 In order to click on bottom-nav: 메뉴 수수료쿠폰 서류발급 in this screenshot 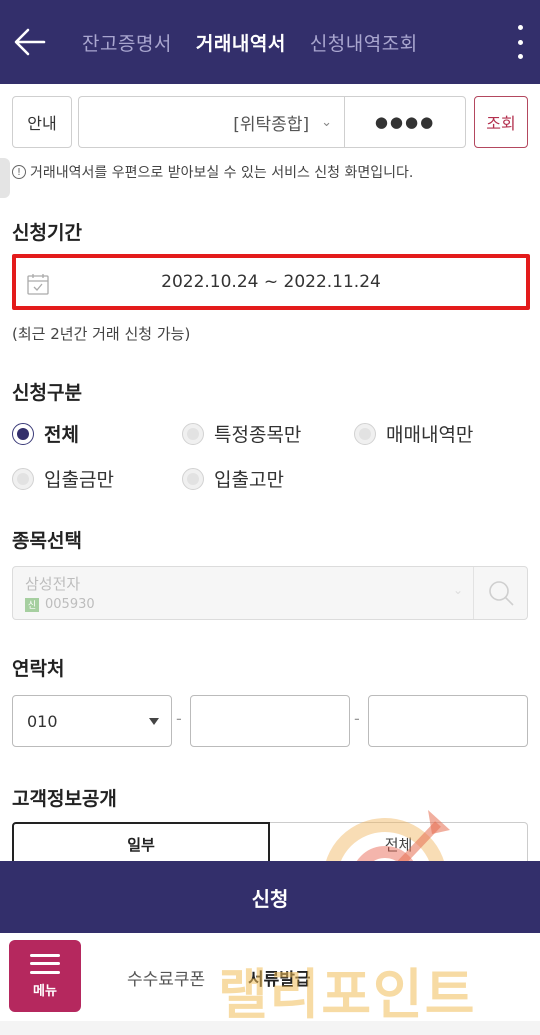, I will do `click(270, 977)`.